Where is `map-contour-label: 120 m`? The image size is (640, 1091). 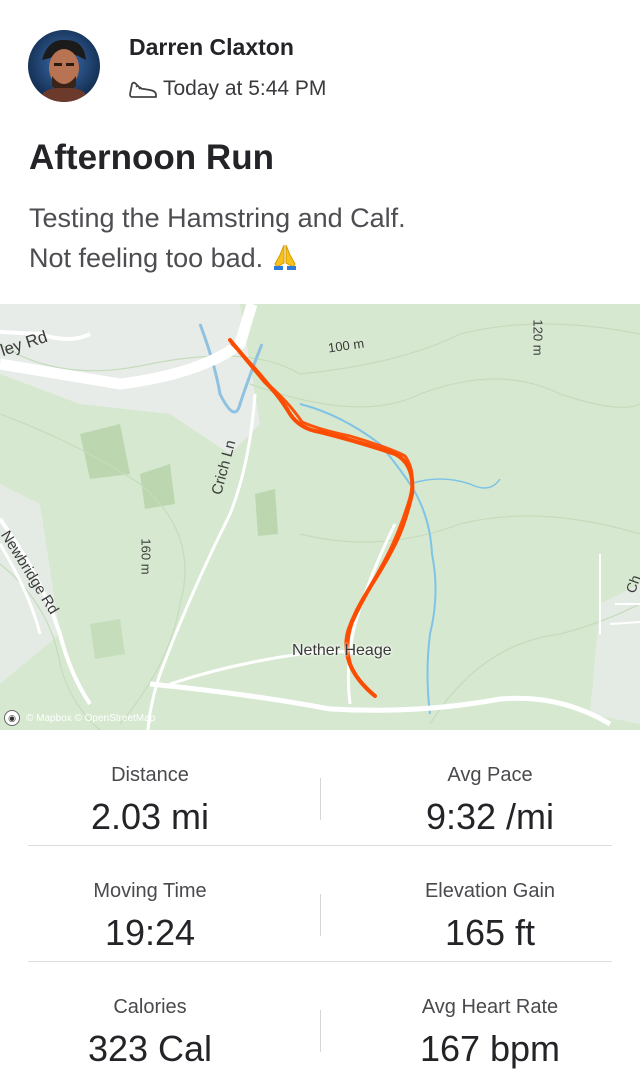
map-contour-label: 120 m is located at coordinates (538, 337).